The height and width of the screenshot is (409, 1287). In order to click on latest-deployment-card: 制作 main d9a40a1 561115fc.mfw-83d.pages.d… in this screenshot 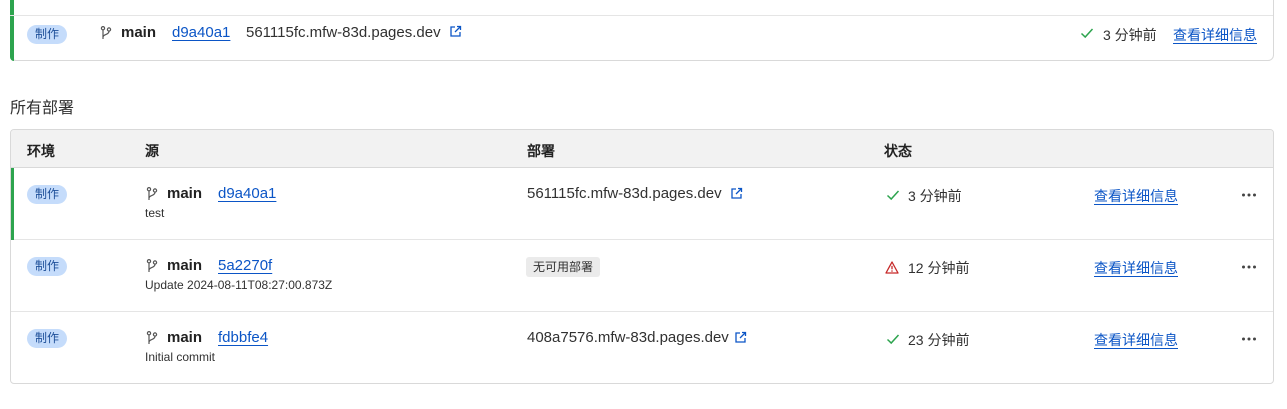, I will do `click(642, 30)`.